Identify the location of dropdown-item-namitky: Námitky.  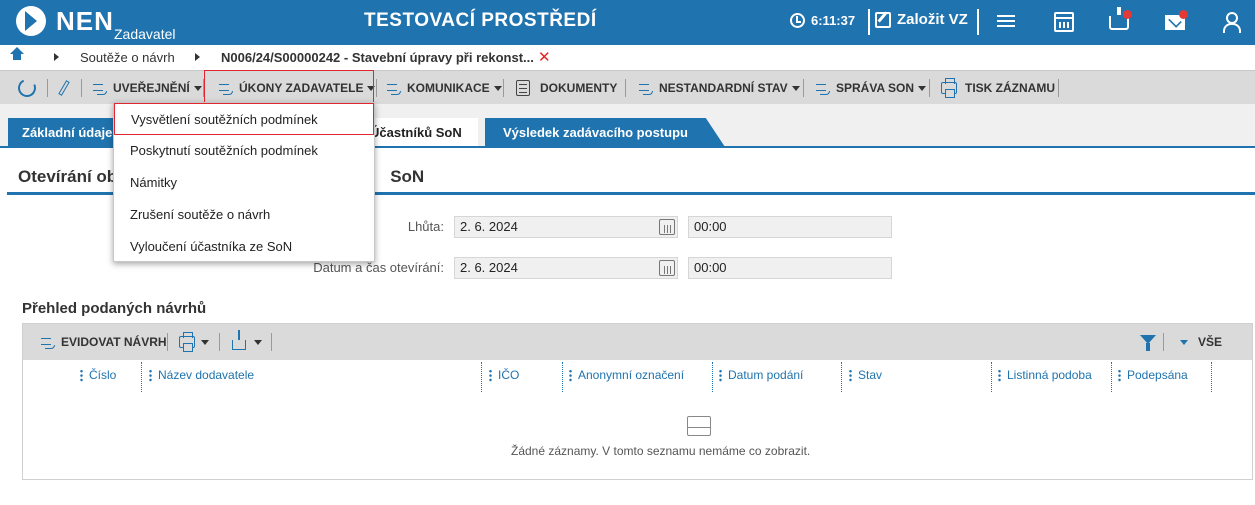
(244, 183).